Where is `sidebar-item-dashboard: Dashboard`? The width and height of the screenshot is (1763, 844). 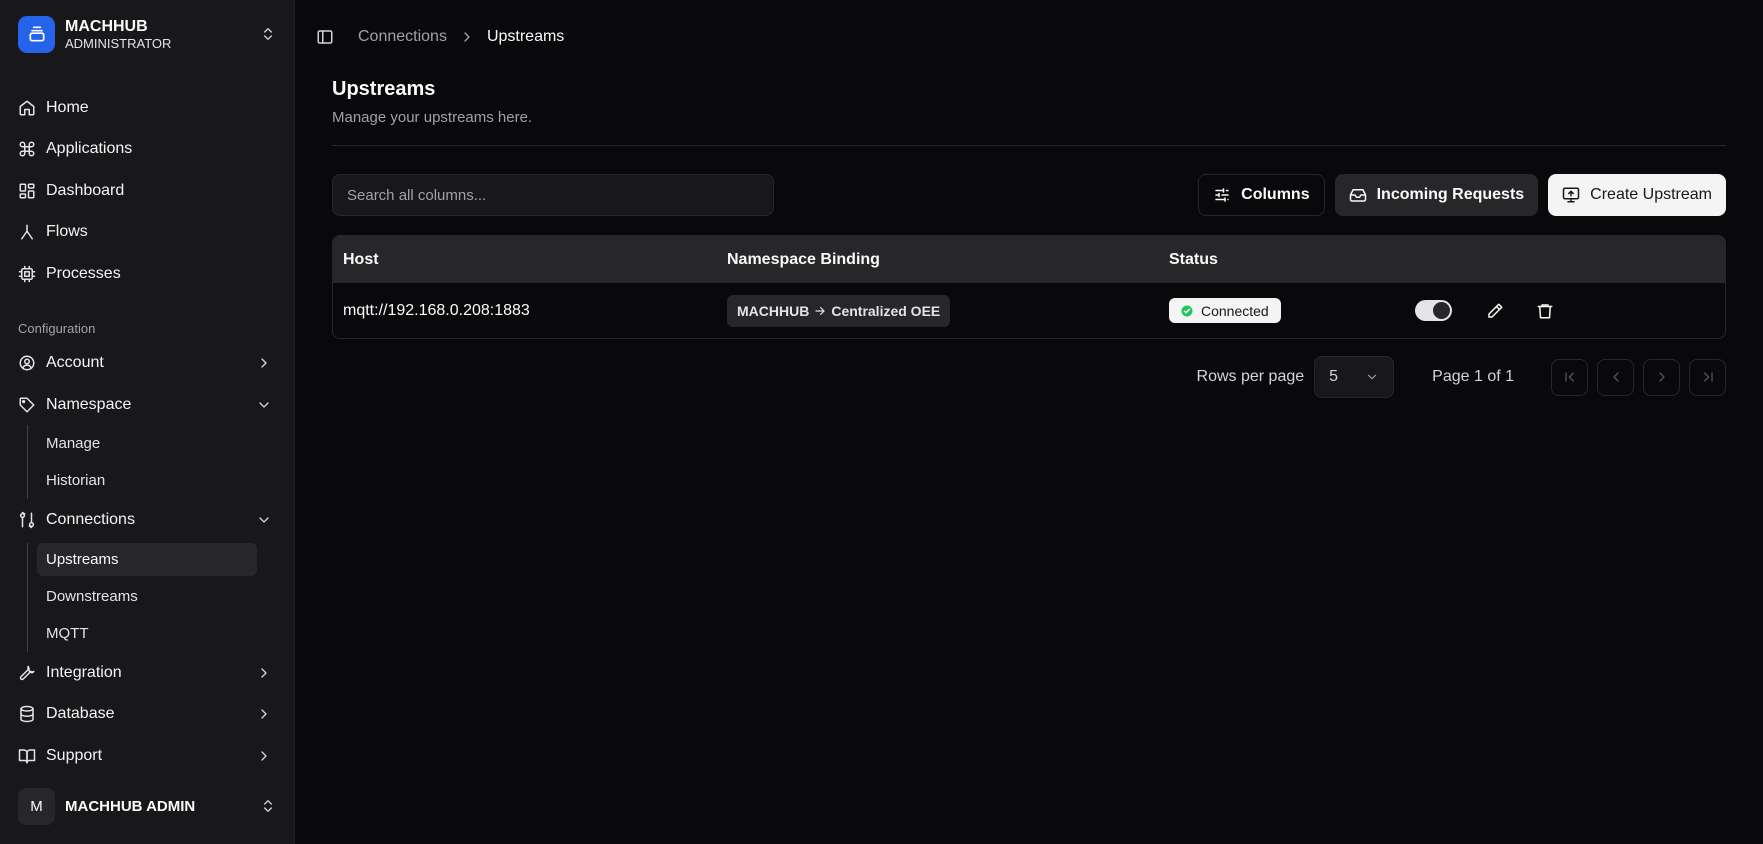 sidebar-item-dashboard: Dashboard is located at coordinates (147, 191).